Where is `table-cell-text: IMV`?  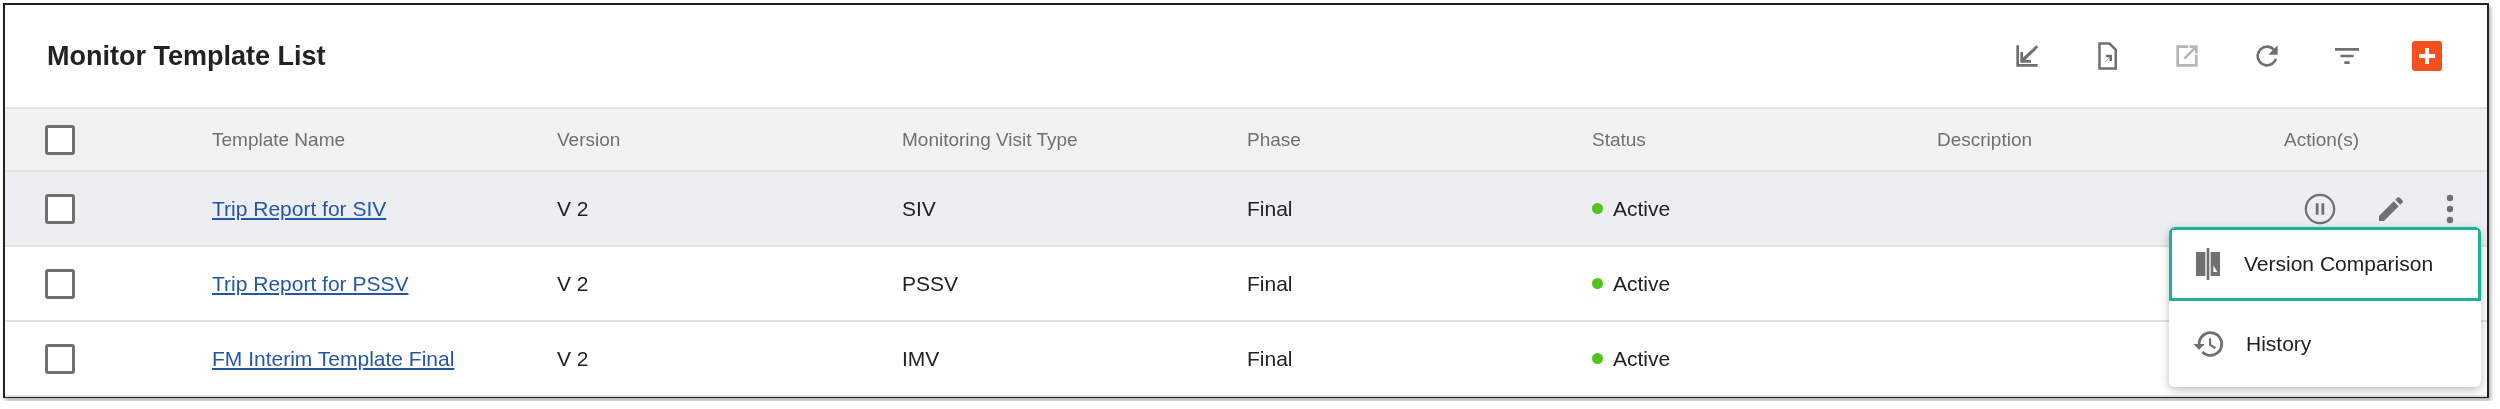
table-cell-text: IMV is located at coordinates (921, 358).